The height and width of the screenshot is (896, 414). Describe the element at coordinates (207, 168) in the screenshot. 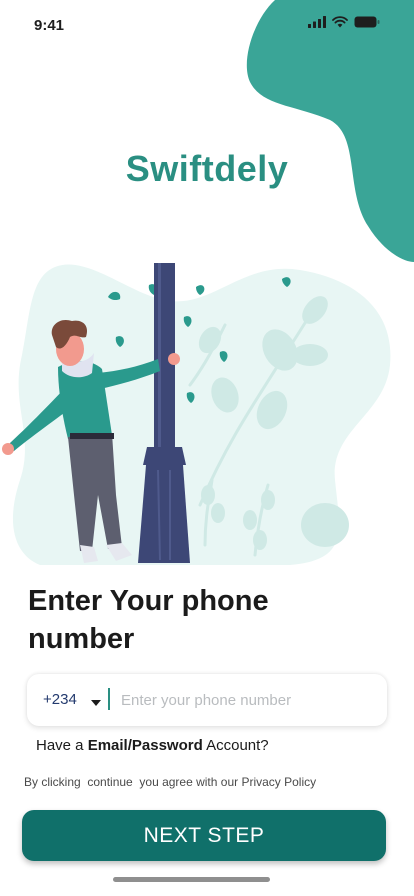

I see `brand-logo: Swiftdely` at that location.